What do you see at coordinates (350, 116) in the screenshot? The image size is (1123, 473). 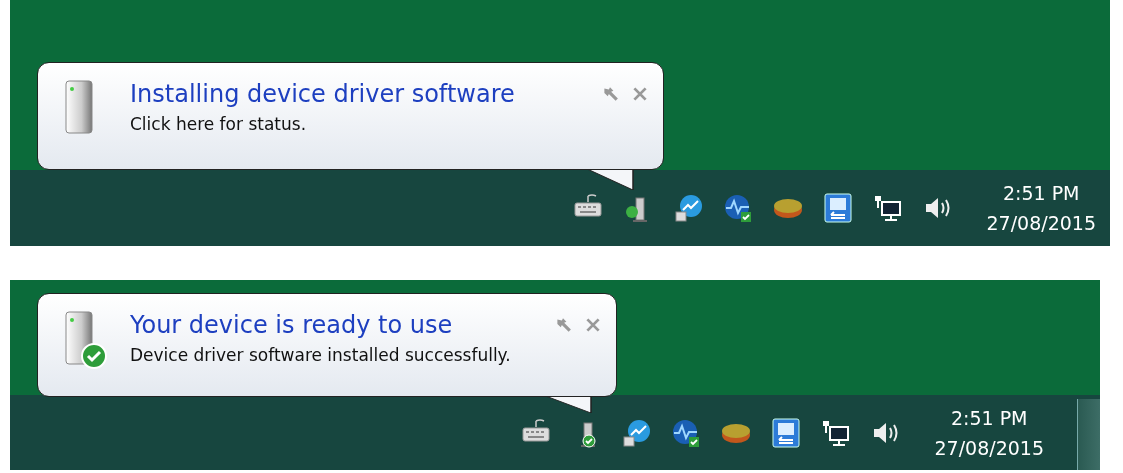 I see `notification-balloon: Installing device driver software Click here for status.` at bounding box center [350, 116].